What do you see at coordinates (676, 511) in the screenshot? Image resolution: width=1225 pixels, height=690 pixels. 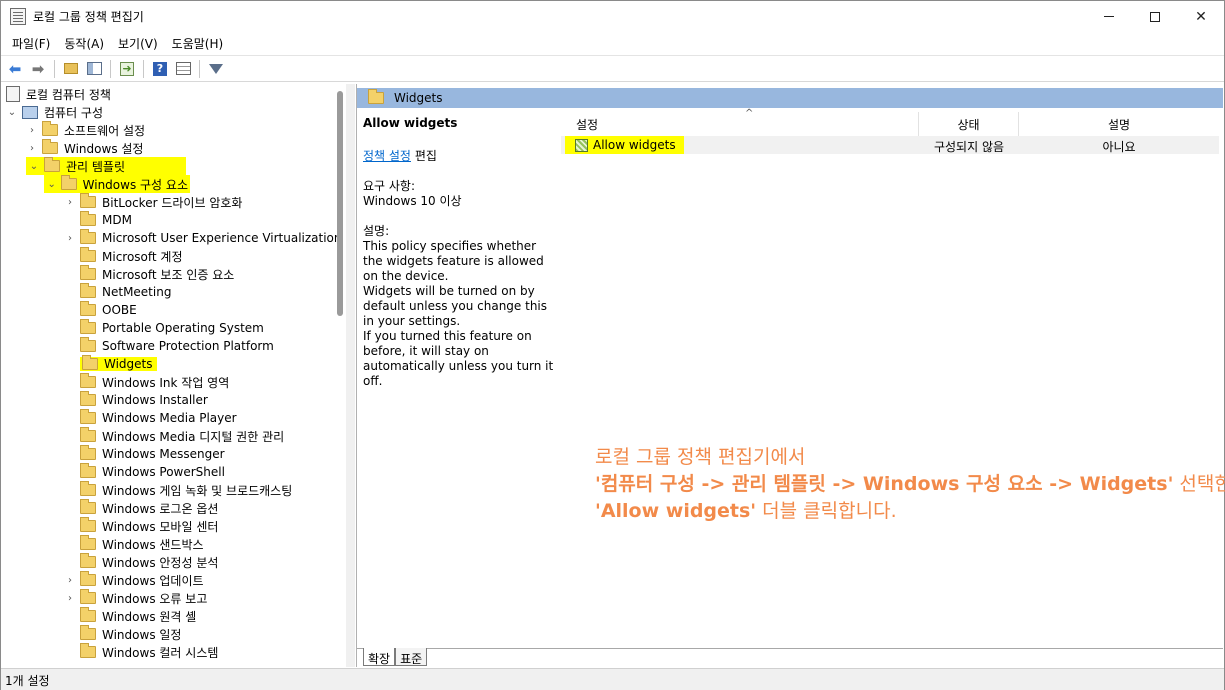 I see `annotation-policy: 'Allow widgets'` at bounding box center [676, 511].